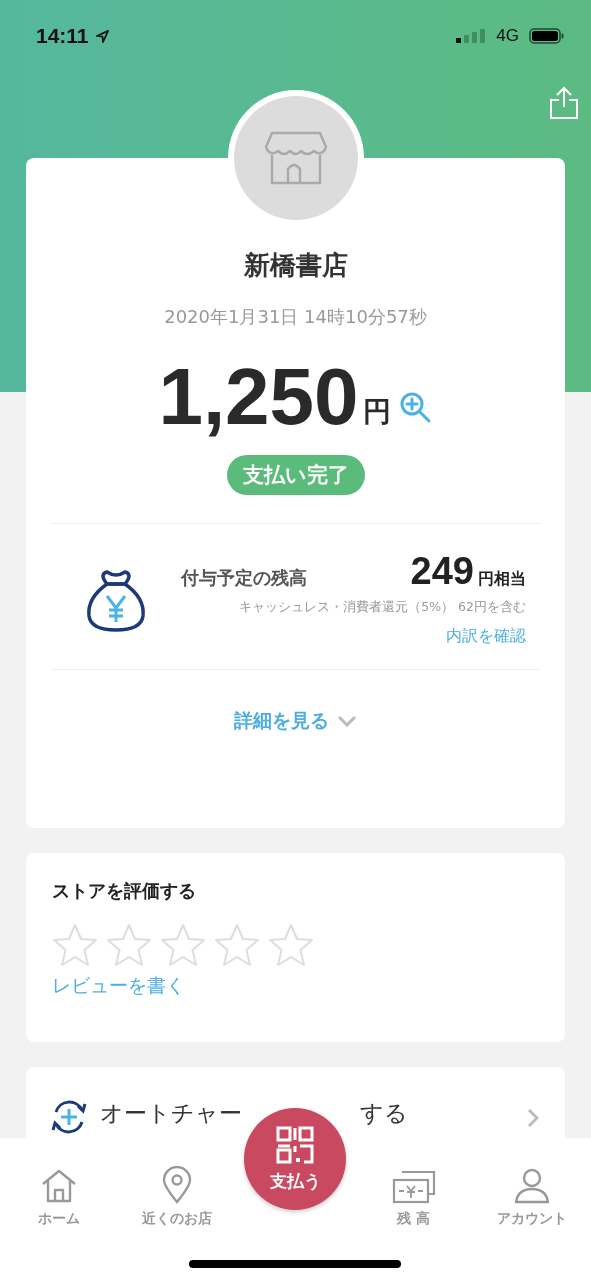 The image size is (591, 1280). Describe the element at coordinates (295, 475) in the screenshot. I see `payment-status-badge: 支払い完了` at that location.